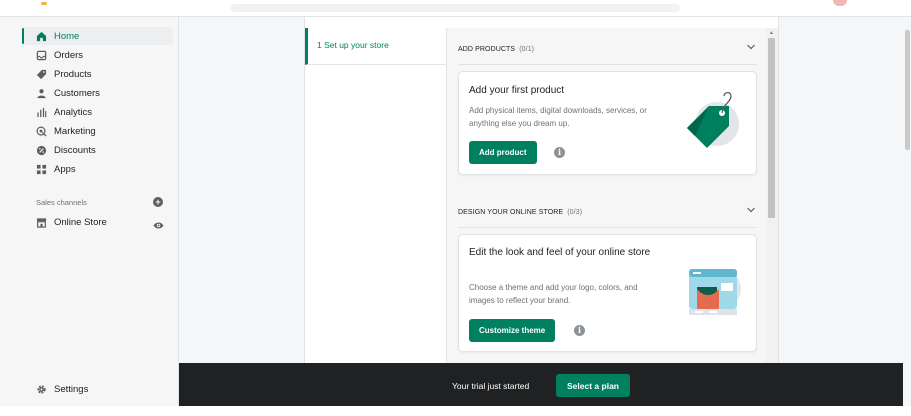 The height and width of the screenshot is (416, 911). I want to click on sidebar-item-label: Online Store, so click(80, 222).